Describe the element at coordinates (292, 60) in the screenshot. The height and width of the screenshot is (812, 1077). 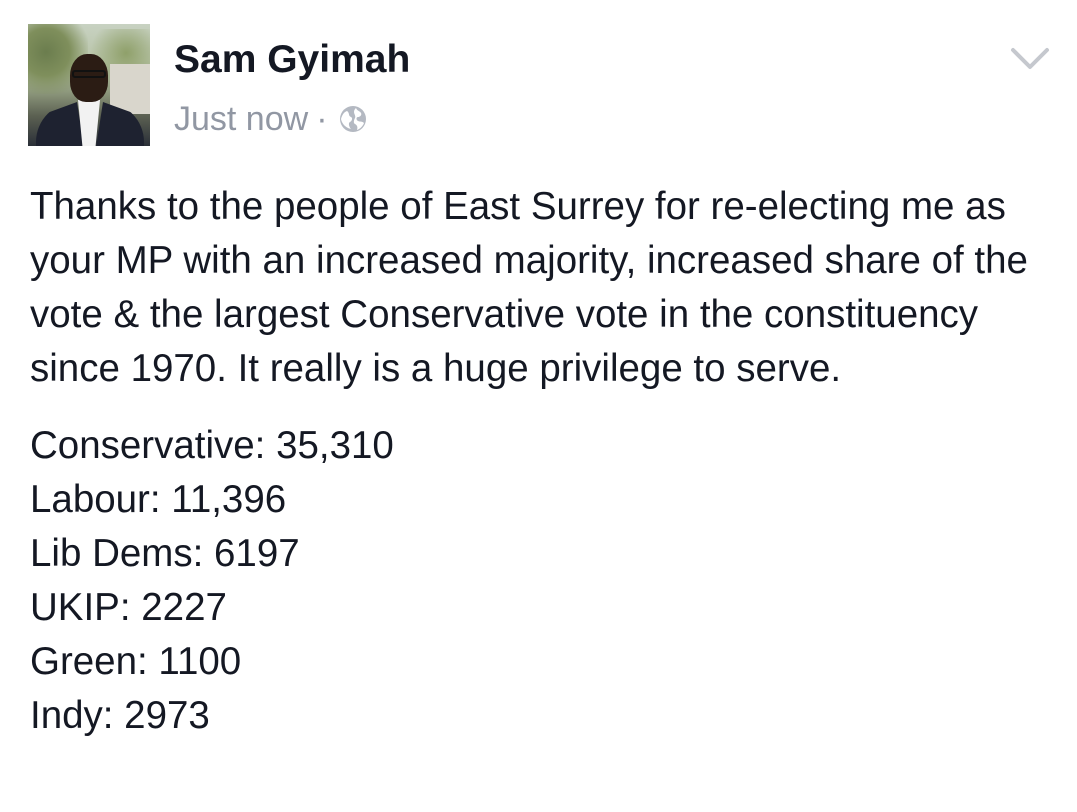
I see `author-name: Sam Gyimah` at that location.